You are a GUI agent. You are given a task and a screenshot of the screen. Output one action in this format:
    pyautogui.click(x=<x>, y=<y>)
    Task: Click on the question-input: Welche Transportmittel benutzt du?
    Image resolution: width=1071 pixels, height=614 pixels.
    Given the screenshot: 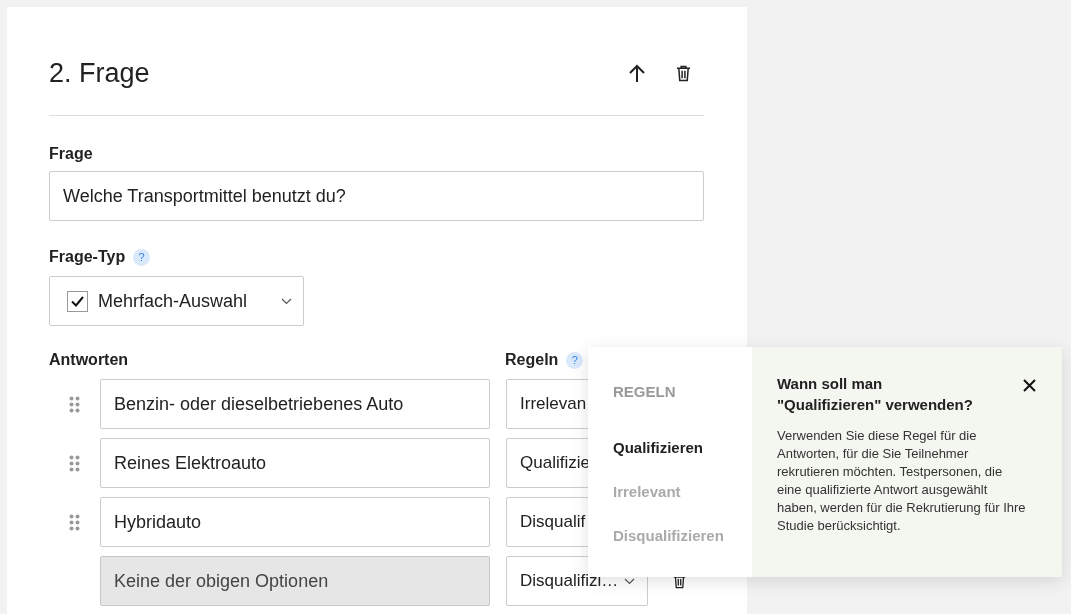 What is the action you would take?
    pyautogui.click(x=376, y=196)
    